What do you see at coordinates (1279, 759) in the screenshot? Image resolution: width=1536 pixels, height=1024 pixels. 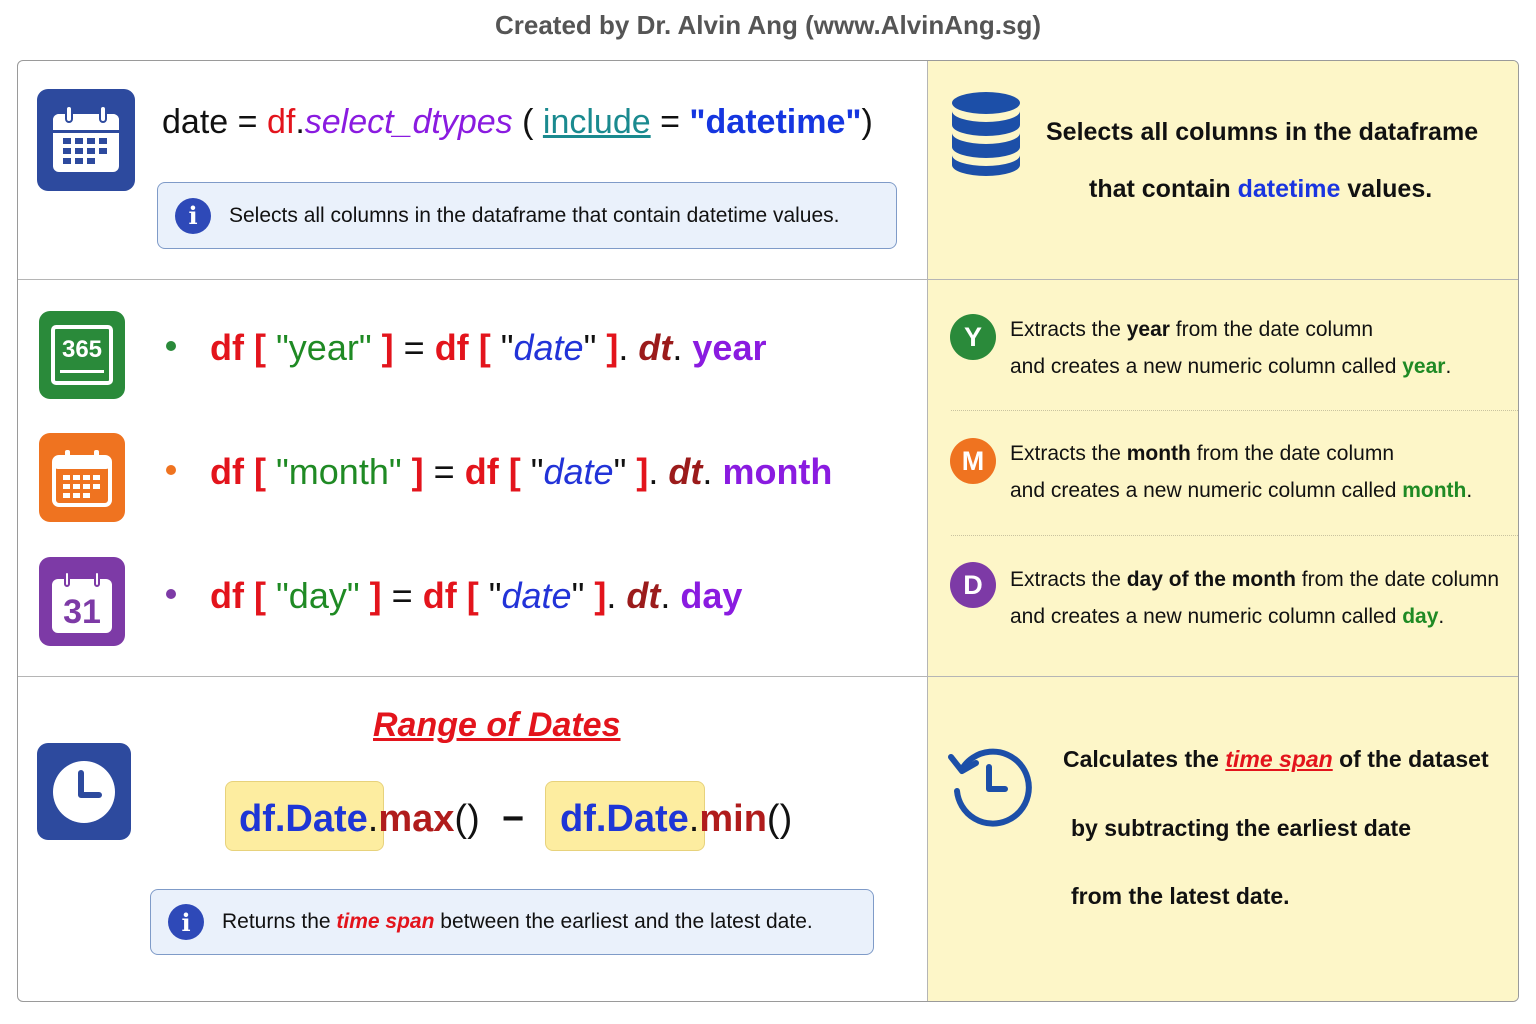 I see `time-span-highlight: time span` at bounding box center [1279, 759].